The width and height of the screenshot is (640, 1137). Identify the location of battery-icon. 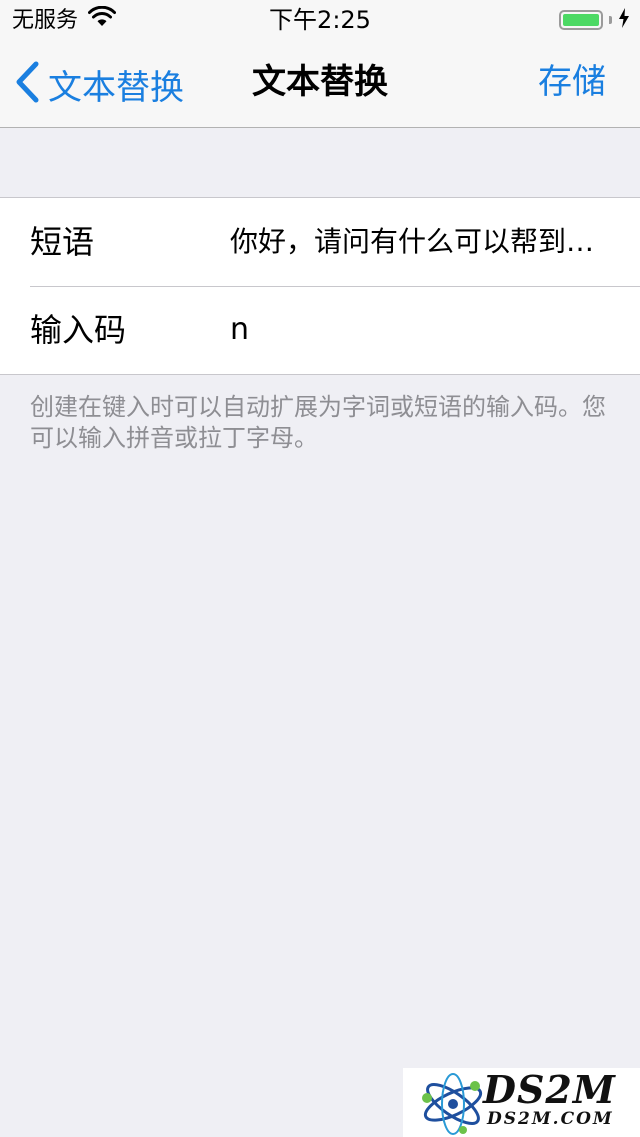
(581, 20).